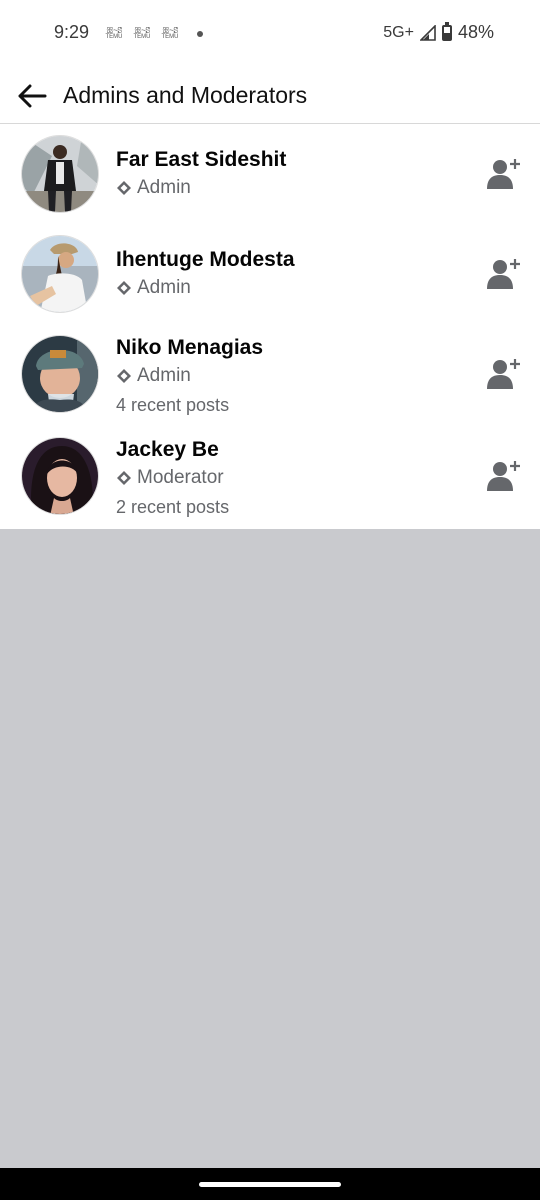 The width and height of the screenshot is (540, 1200). I want to click on moderator-badge-icon, so click(124, 478).